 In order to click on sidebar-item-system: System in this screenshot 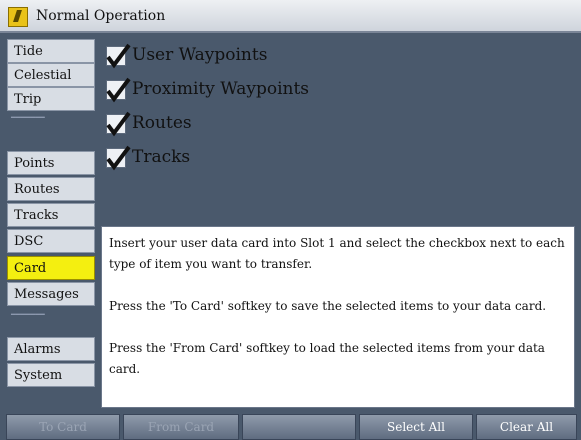, I will do `click(51, 375)`.